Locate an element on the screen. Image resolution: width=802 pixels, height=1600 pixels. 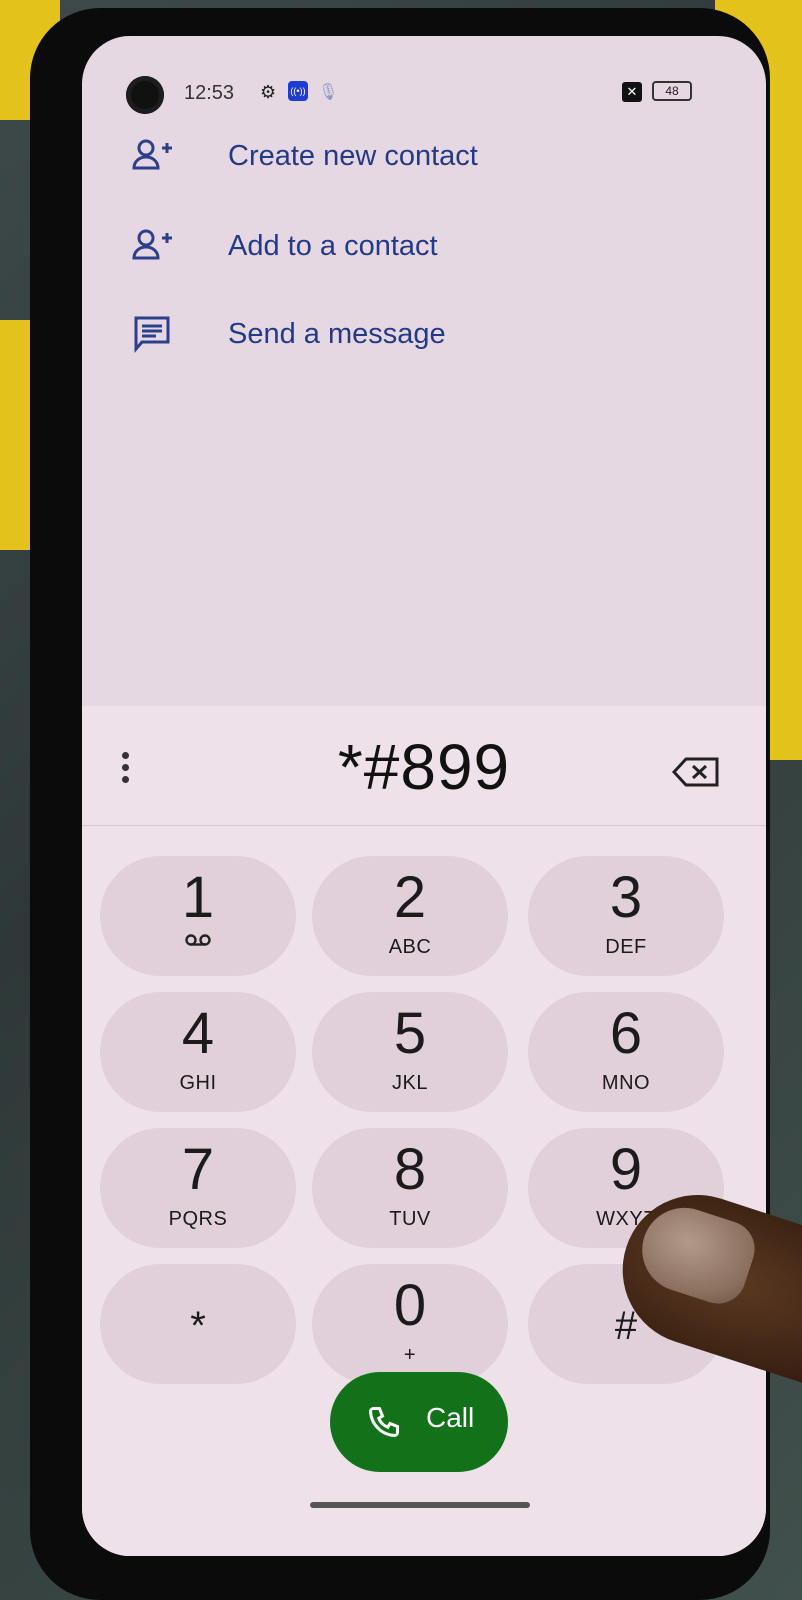
number-display-row: *#899 is located at coordinates (424, 766).